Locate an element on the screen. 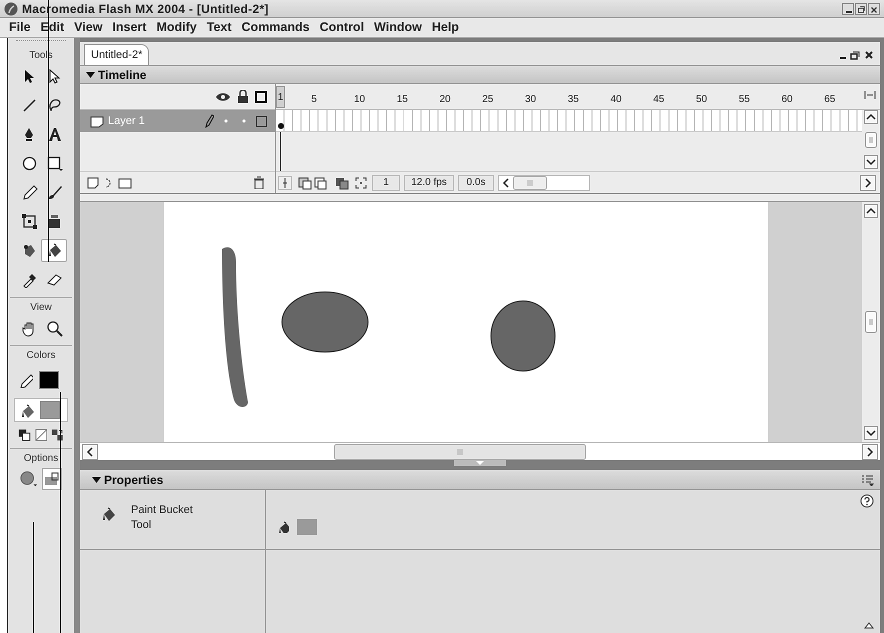 Image resolution: width=884 pixels, height=633 pixels. line-icon is located at coordinates (29, 105).